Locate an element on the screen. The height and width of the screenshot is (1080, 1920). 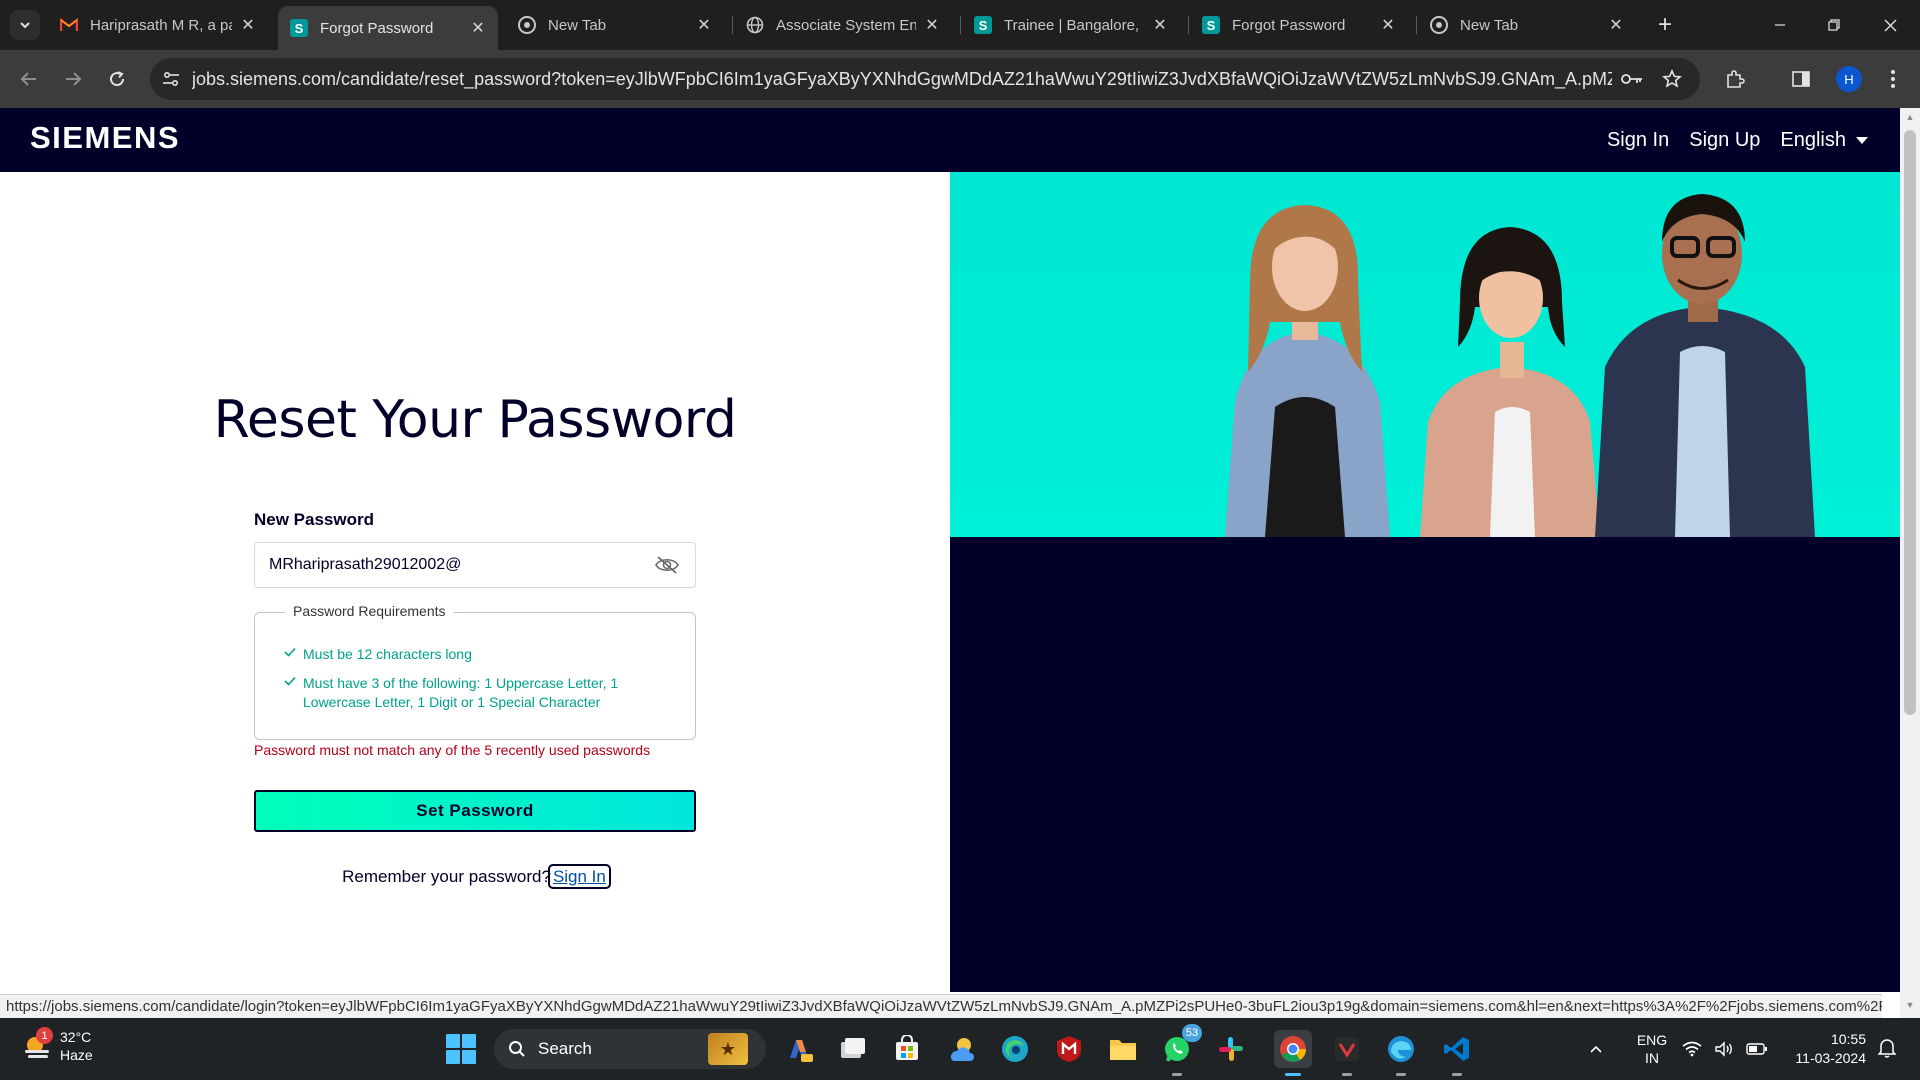
vivaldi-icon is located at coordinates (1347, 1053).